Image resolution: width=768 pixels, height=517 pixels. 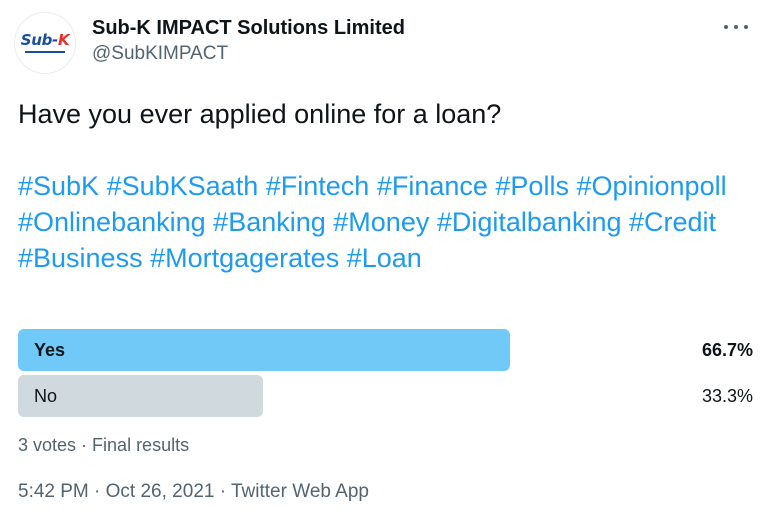 I want to click on sub-k-logo: Sub-K, so click(x=45, y=39).